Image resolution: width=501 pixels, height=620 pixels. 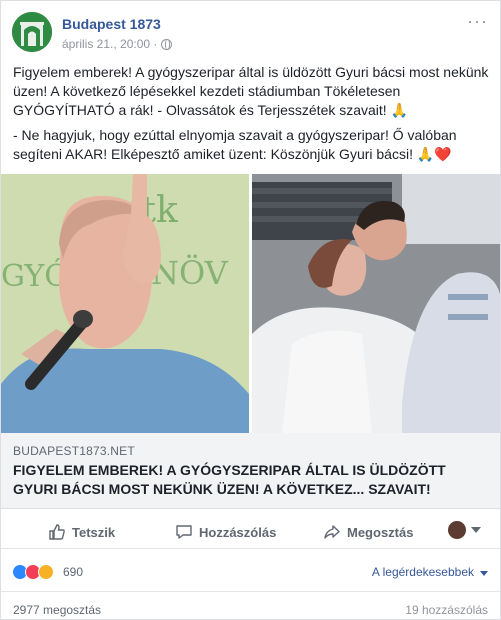 I want to click on sort-caret-icon, so click(x=484, y=573).